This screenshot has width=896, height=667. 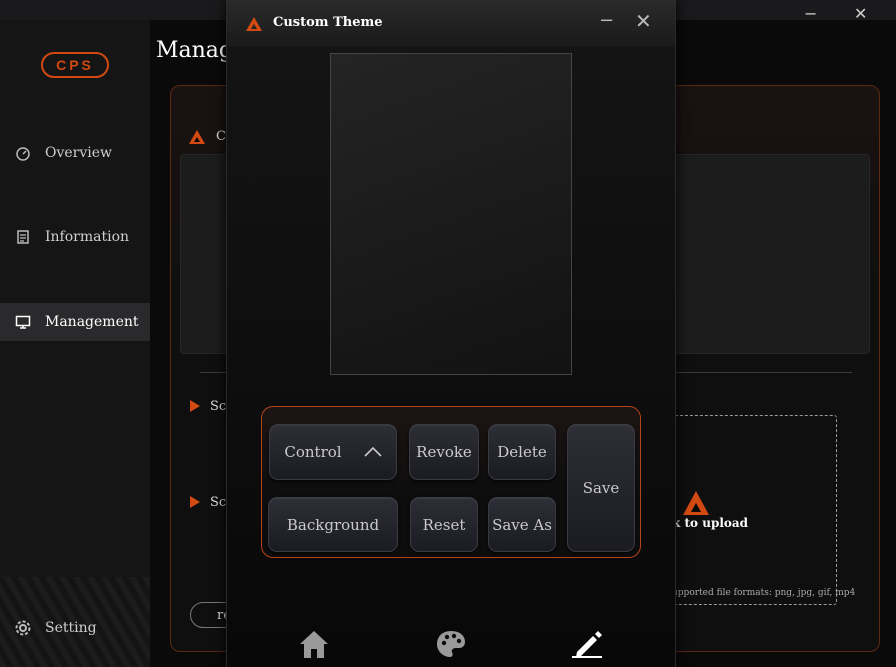 What do you see at coordinates (860, 13) in the screenshot?
I see `main-close-button: ✕` at bounding box center [860, 13].